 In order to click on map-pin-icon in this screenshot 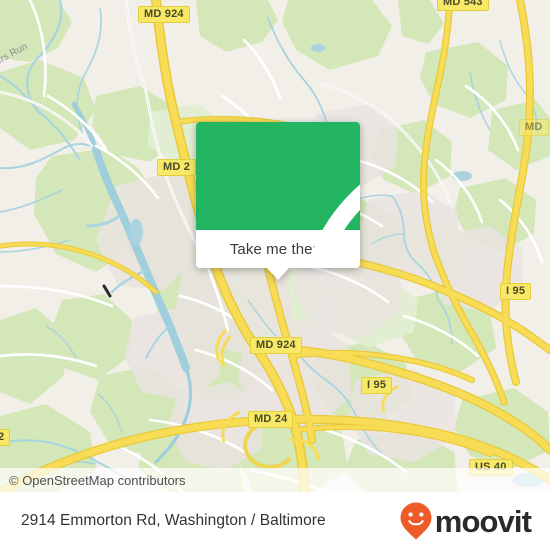, I will do `click(333, 226)`.